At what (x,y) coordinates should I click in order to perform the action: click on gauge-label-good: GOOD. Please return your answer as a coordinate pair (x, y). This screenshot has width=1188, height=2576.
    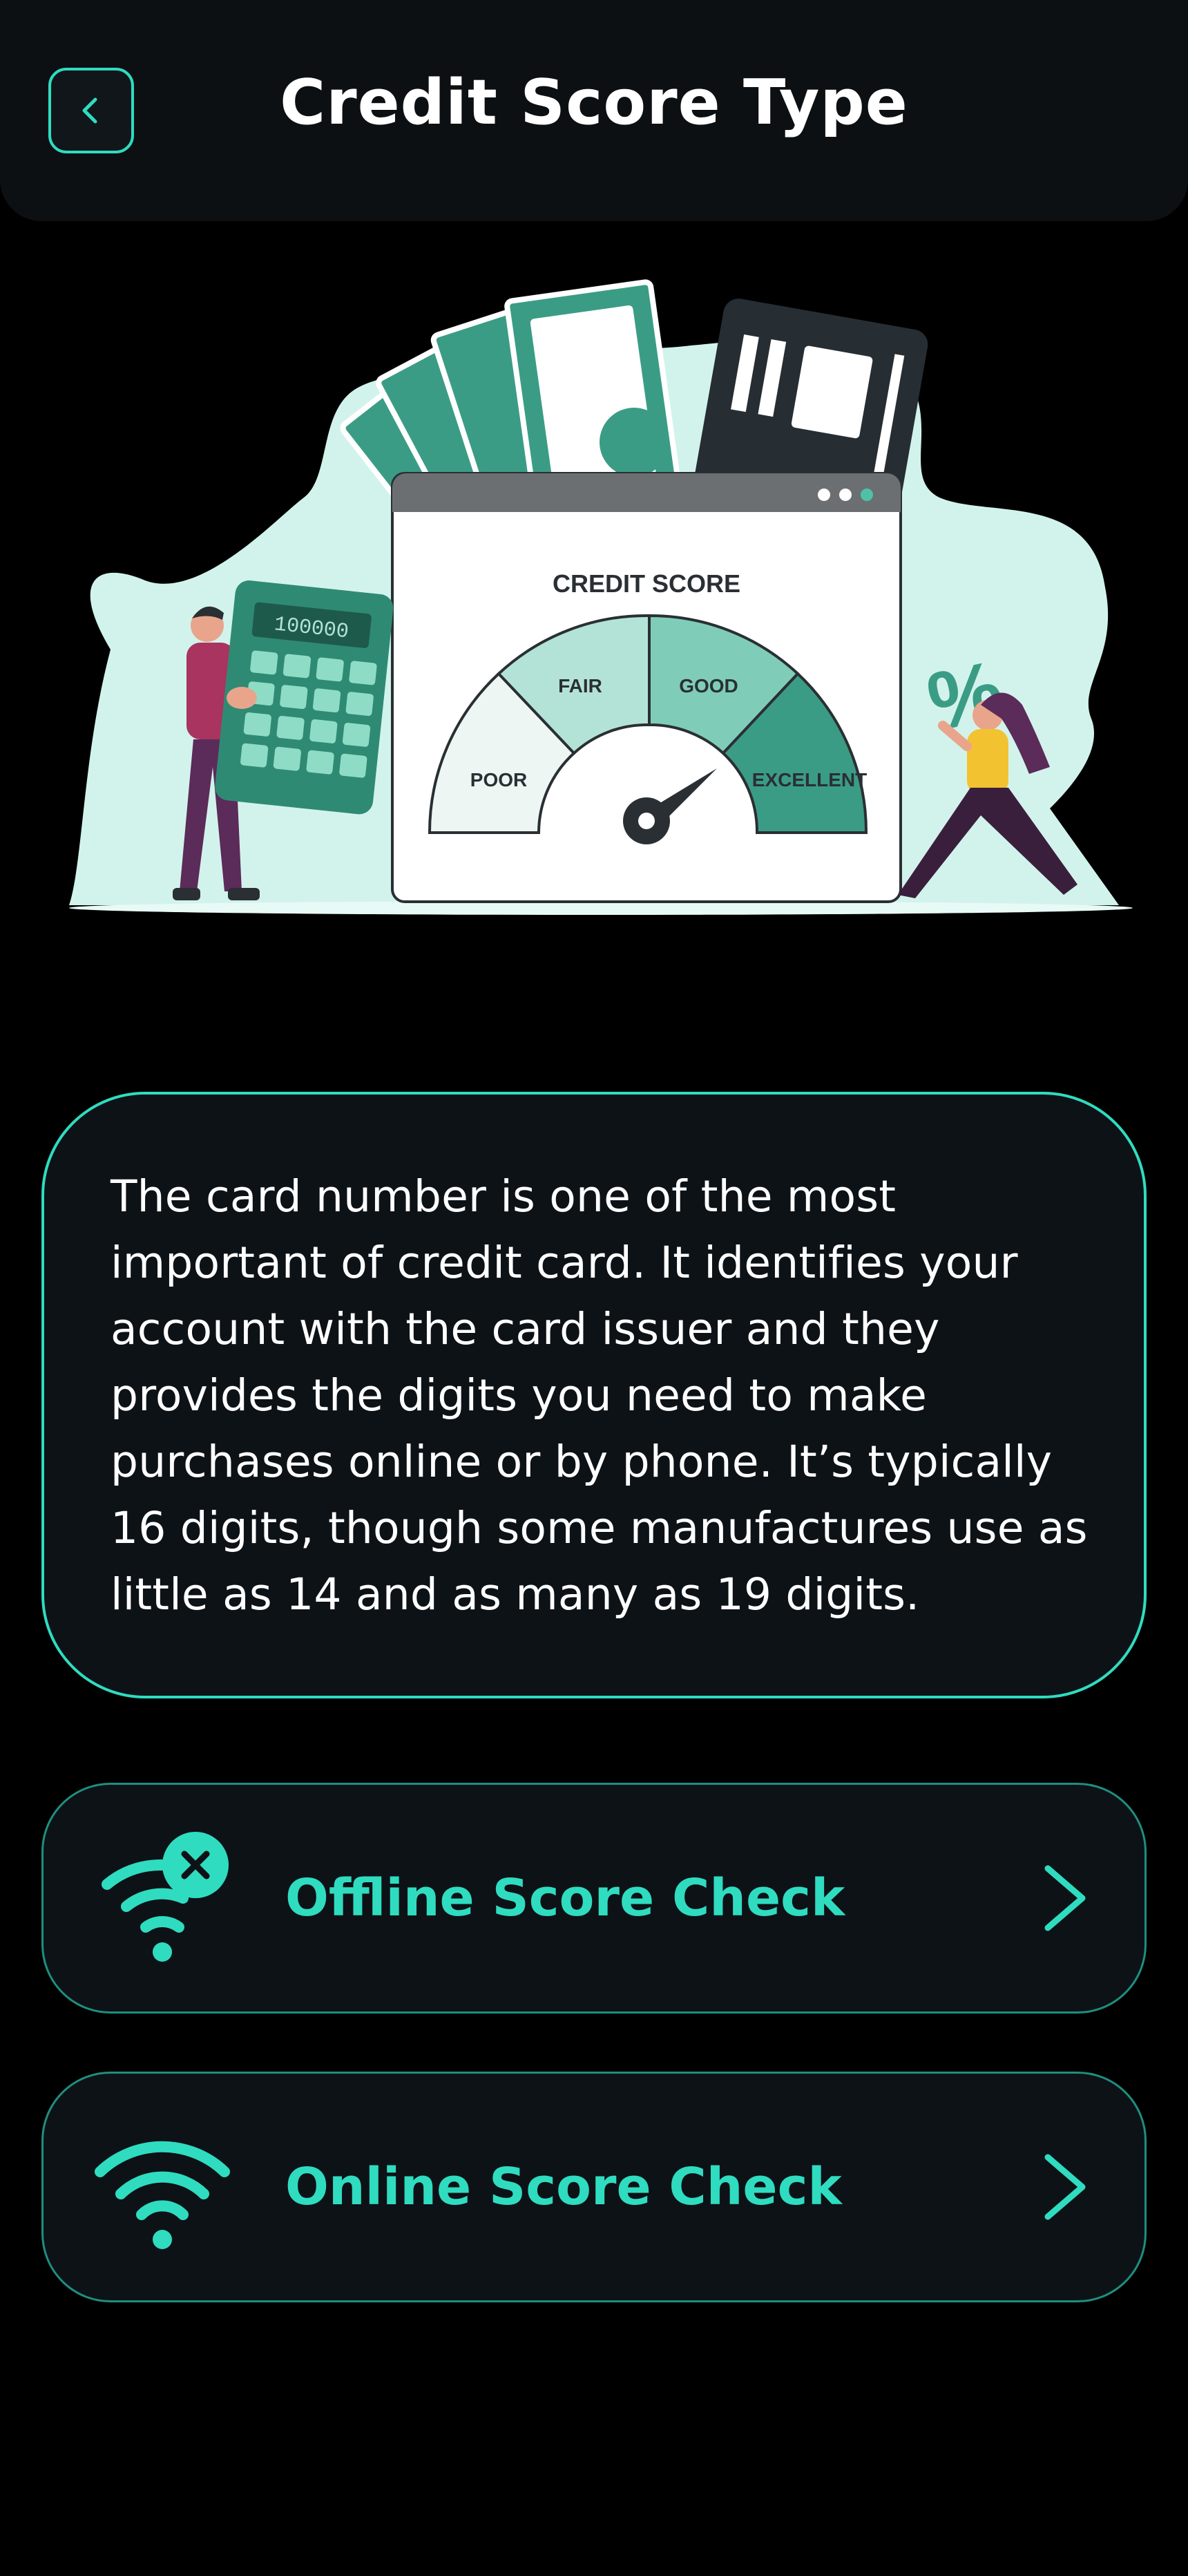
    Looking at the image, I should click on (708, 686).